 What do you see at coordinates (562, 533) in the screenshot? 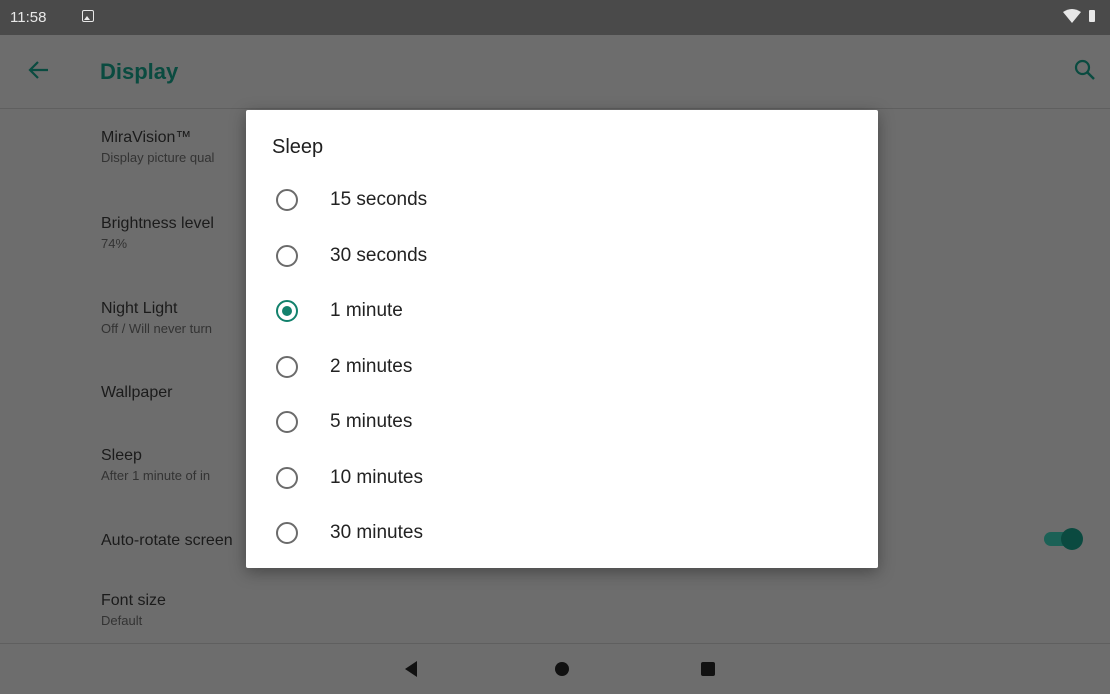
I see `option-30-minutes: 30 minutes` at bounding box center [562, 533].